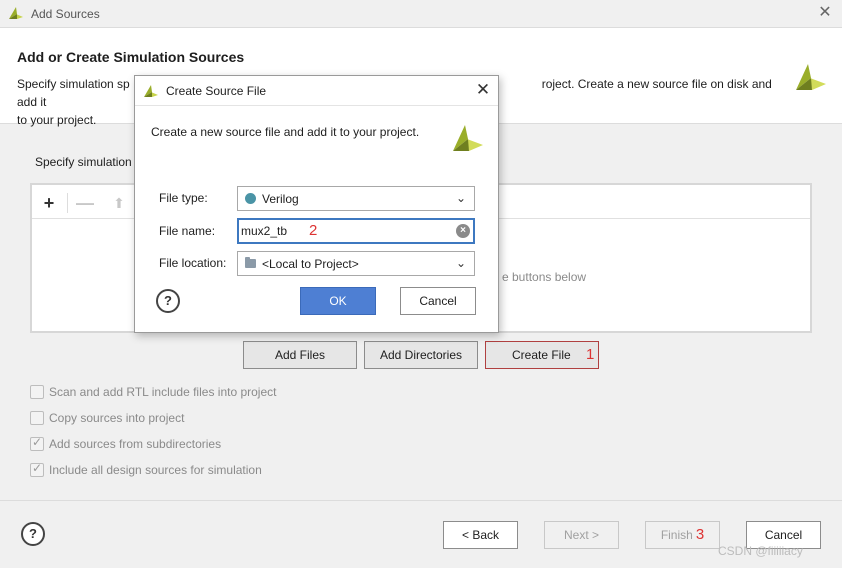 This screenshot has height=568, width=842. I want to click on add-files-button: Add Files, so click(300, 355).